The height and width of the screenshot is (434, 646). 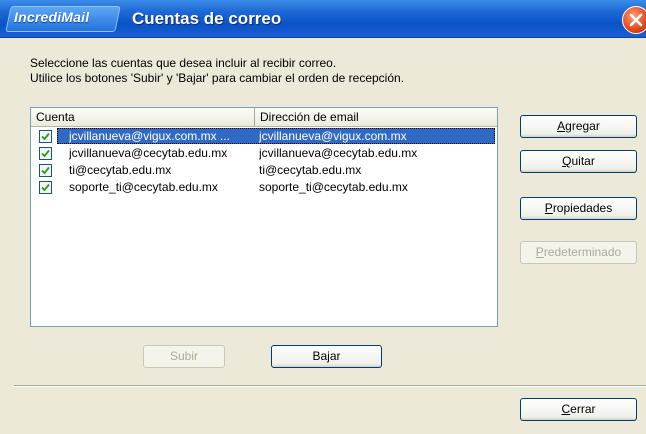 I want to click on account-email-cell: ti@cecytab.edu.mx, so click(x=310, y=170).